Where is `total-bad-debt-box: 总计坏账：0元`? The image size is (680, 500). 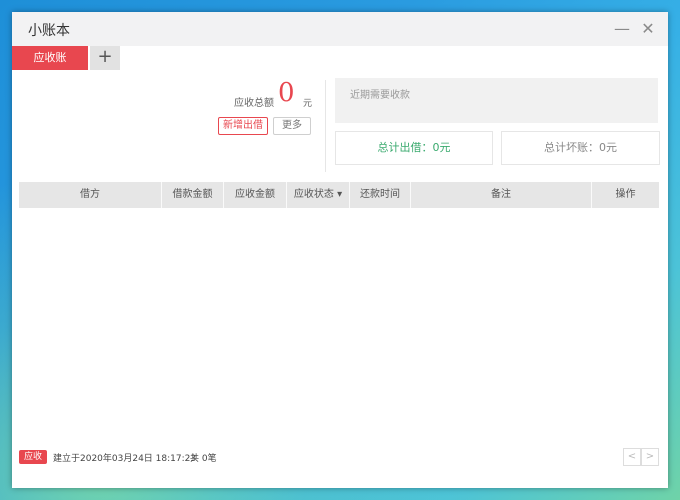 total-bad-debt-box: 总计坏账：0元 is located at coordinates (580, 148).